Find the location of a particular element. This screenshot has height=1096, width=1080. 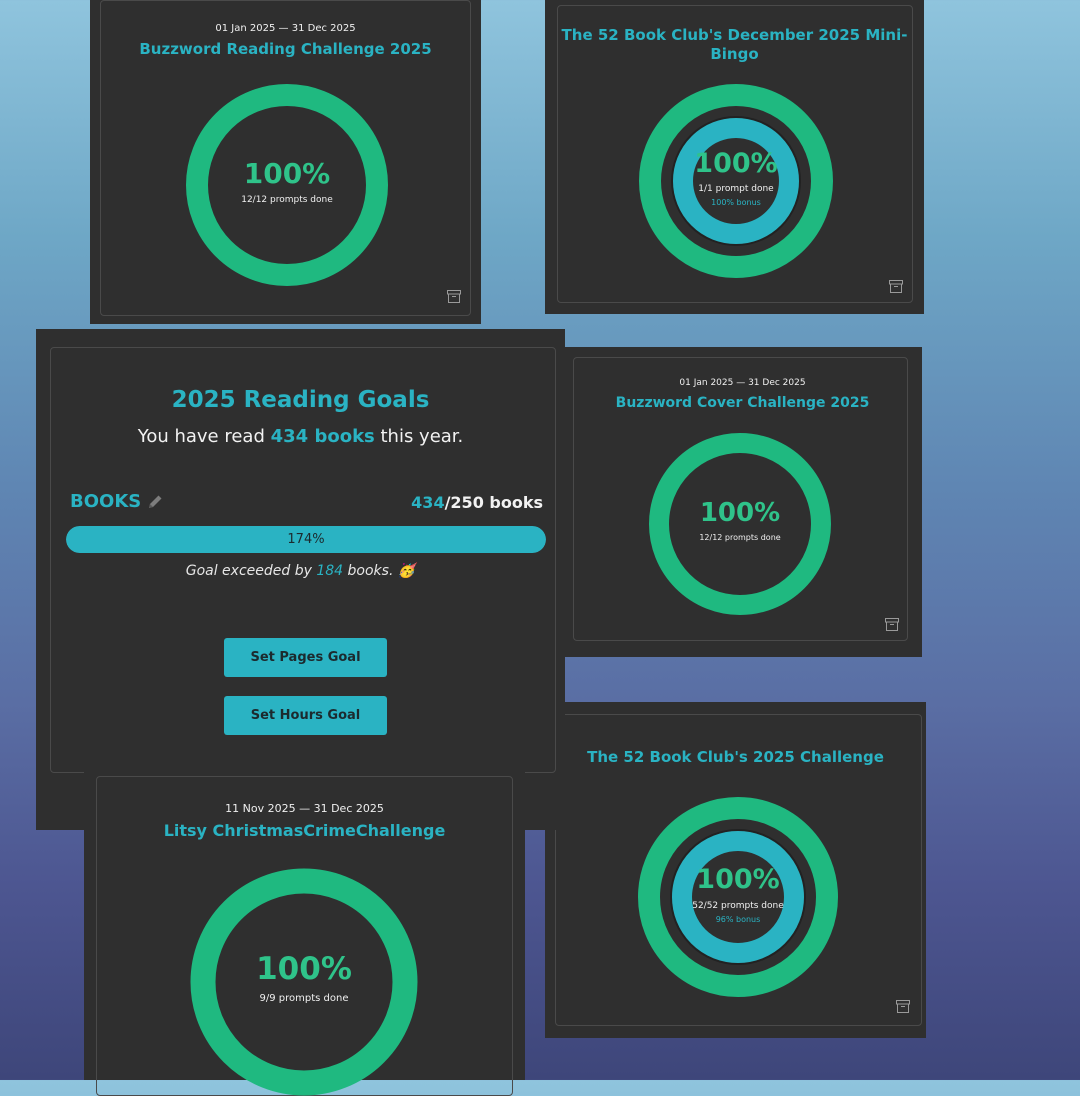

books-read-suffix: this year. is located at coordinates (419, 436).